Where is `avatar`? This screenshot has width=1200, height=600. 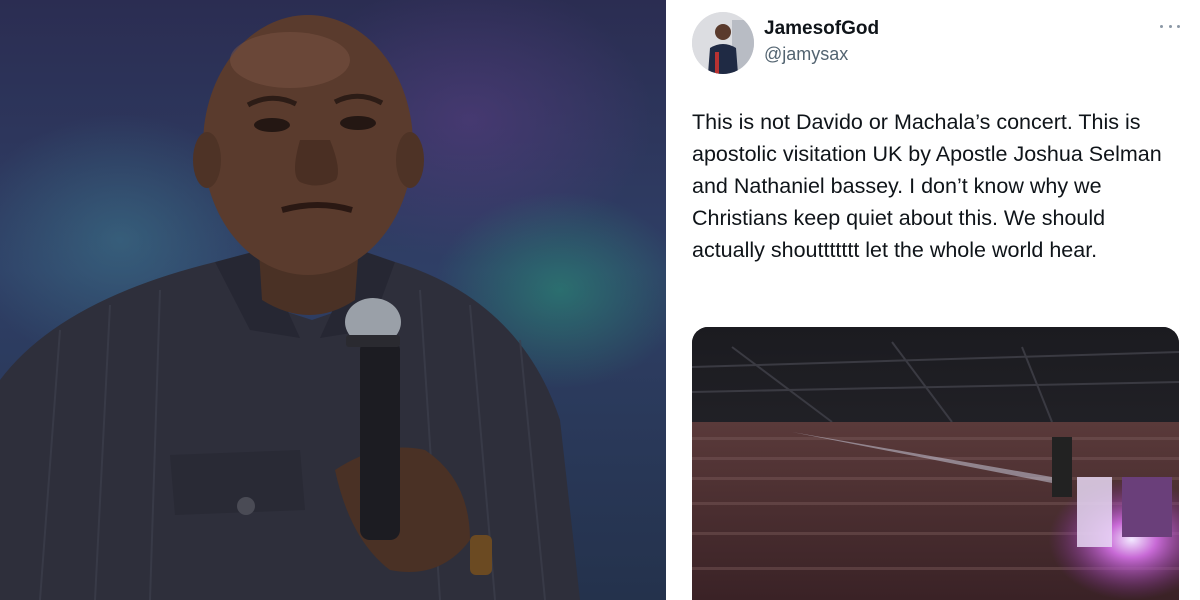
avatar is located at coordinates (723, 43).